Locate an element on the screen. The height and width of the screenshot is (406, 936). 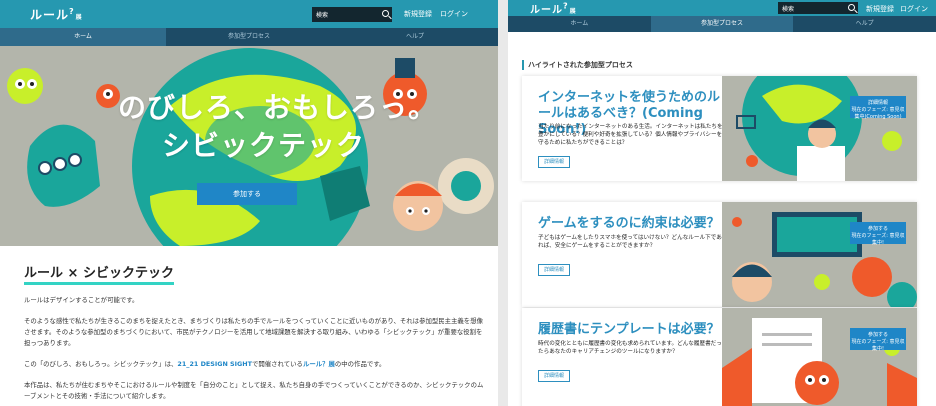
site-logo: ルール?展 is located at coordinates (56, 14).